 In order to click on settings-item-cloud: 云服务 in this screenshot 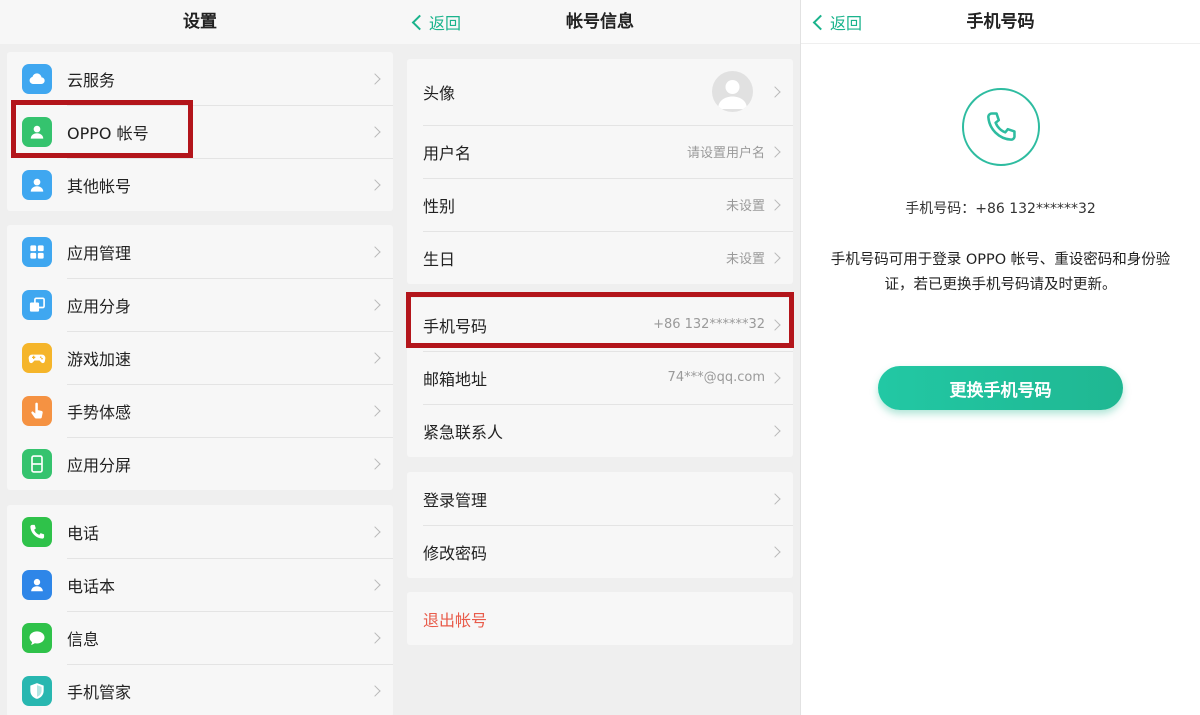, I will do `click(200, 78)`.